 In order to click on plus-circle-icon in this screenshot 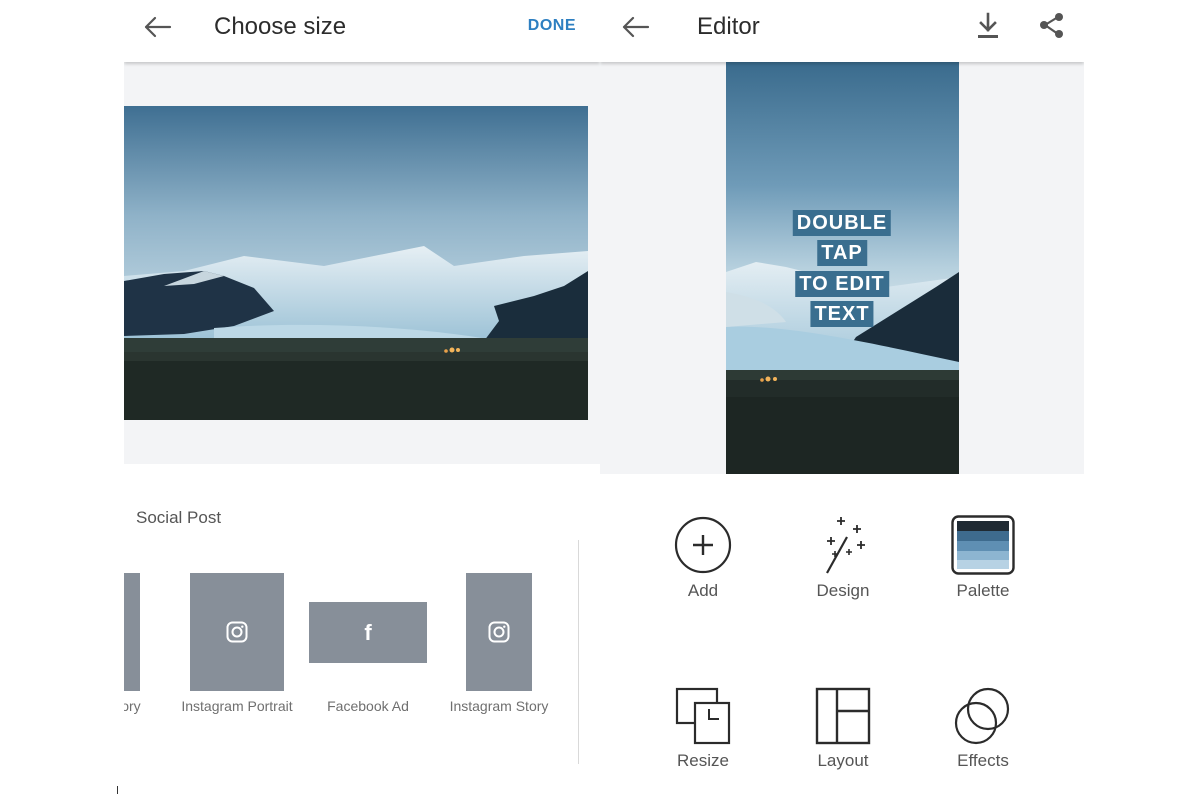, I will do `click(703, 545)`.